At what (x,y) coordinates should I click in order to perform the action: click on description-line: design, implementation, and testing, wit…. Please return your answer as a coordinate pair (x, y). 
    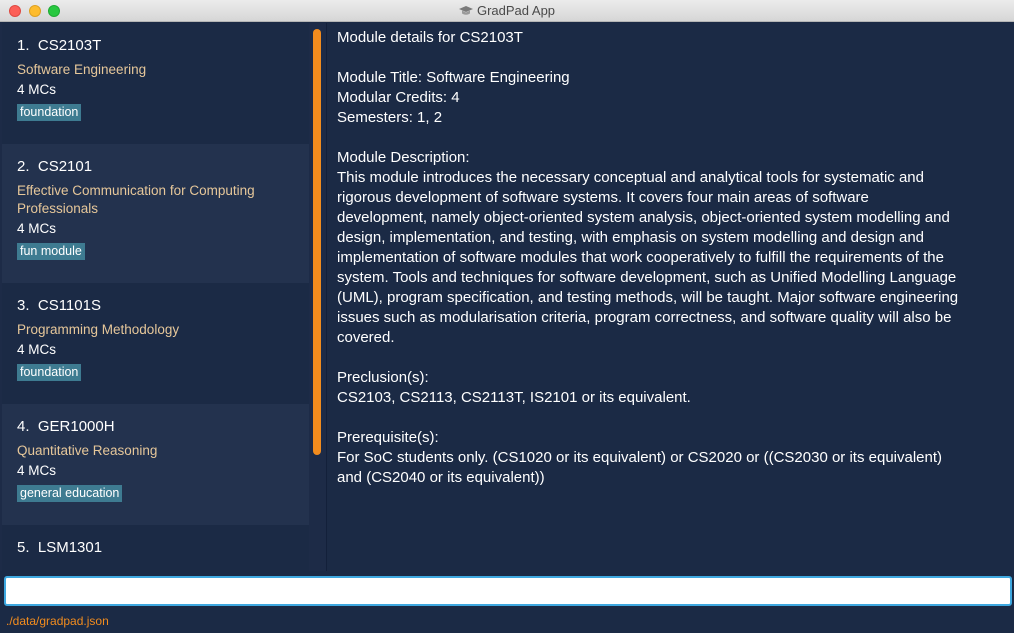
    Looking at the image, I should click on (631, 237).